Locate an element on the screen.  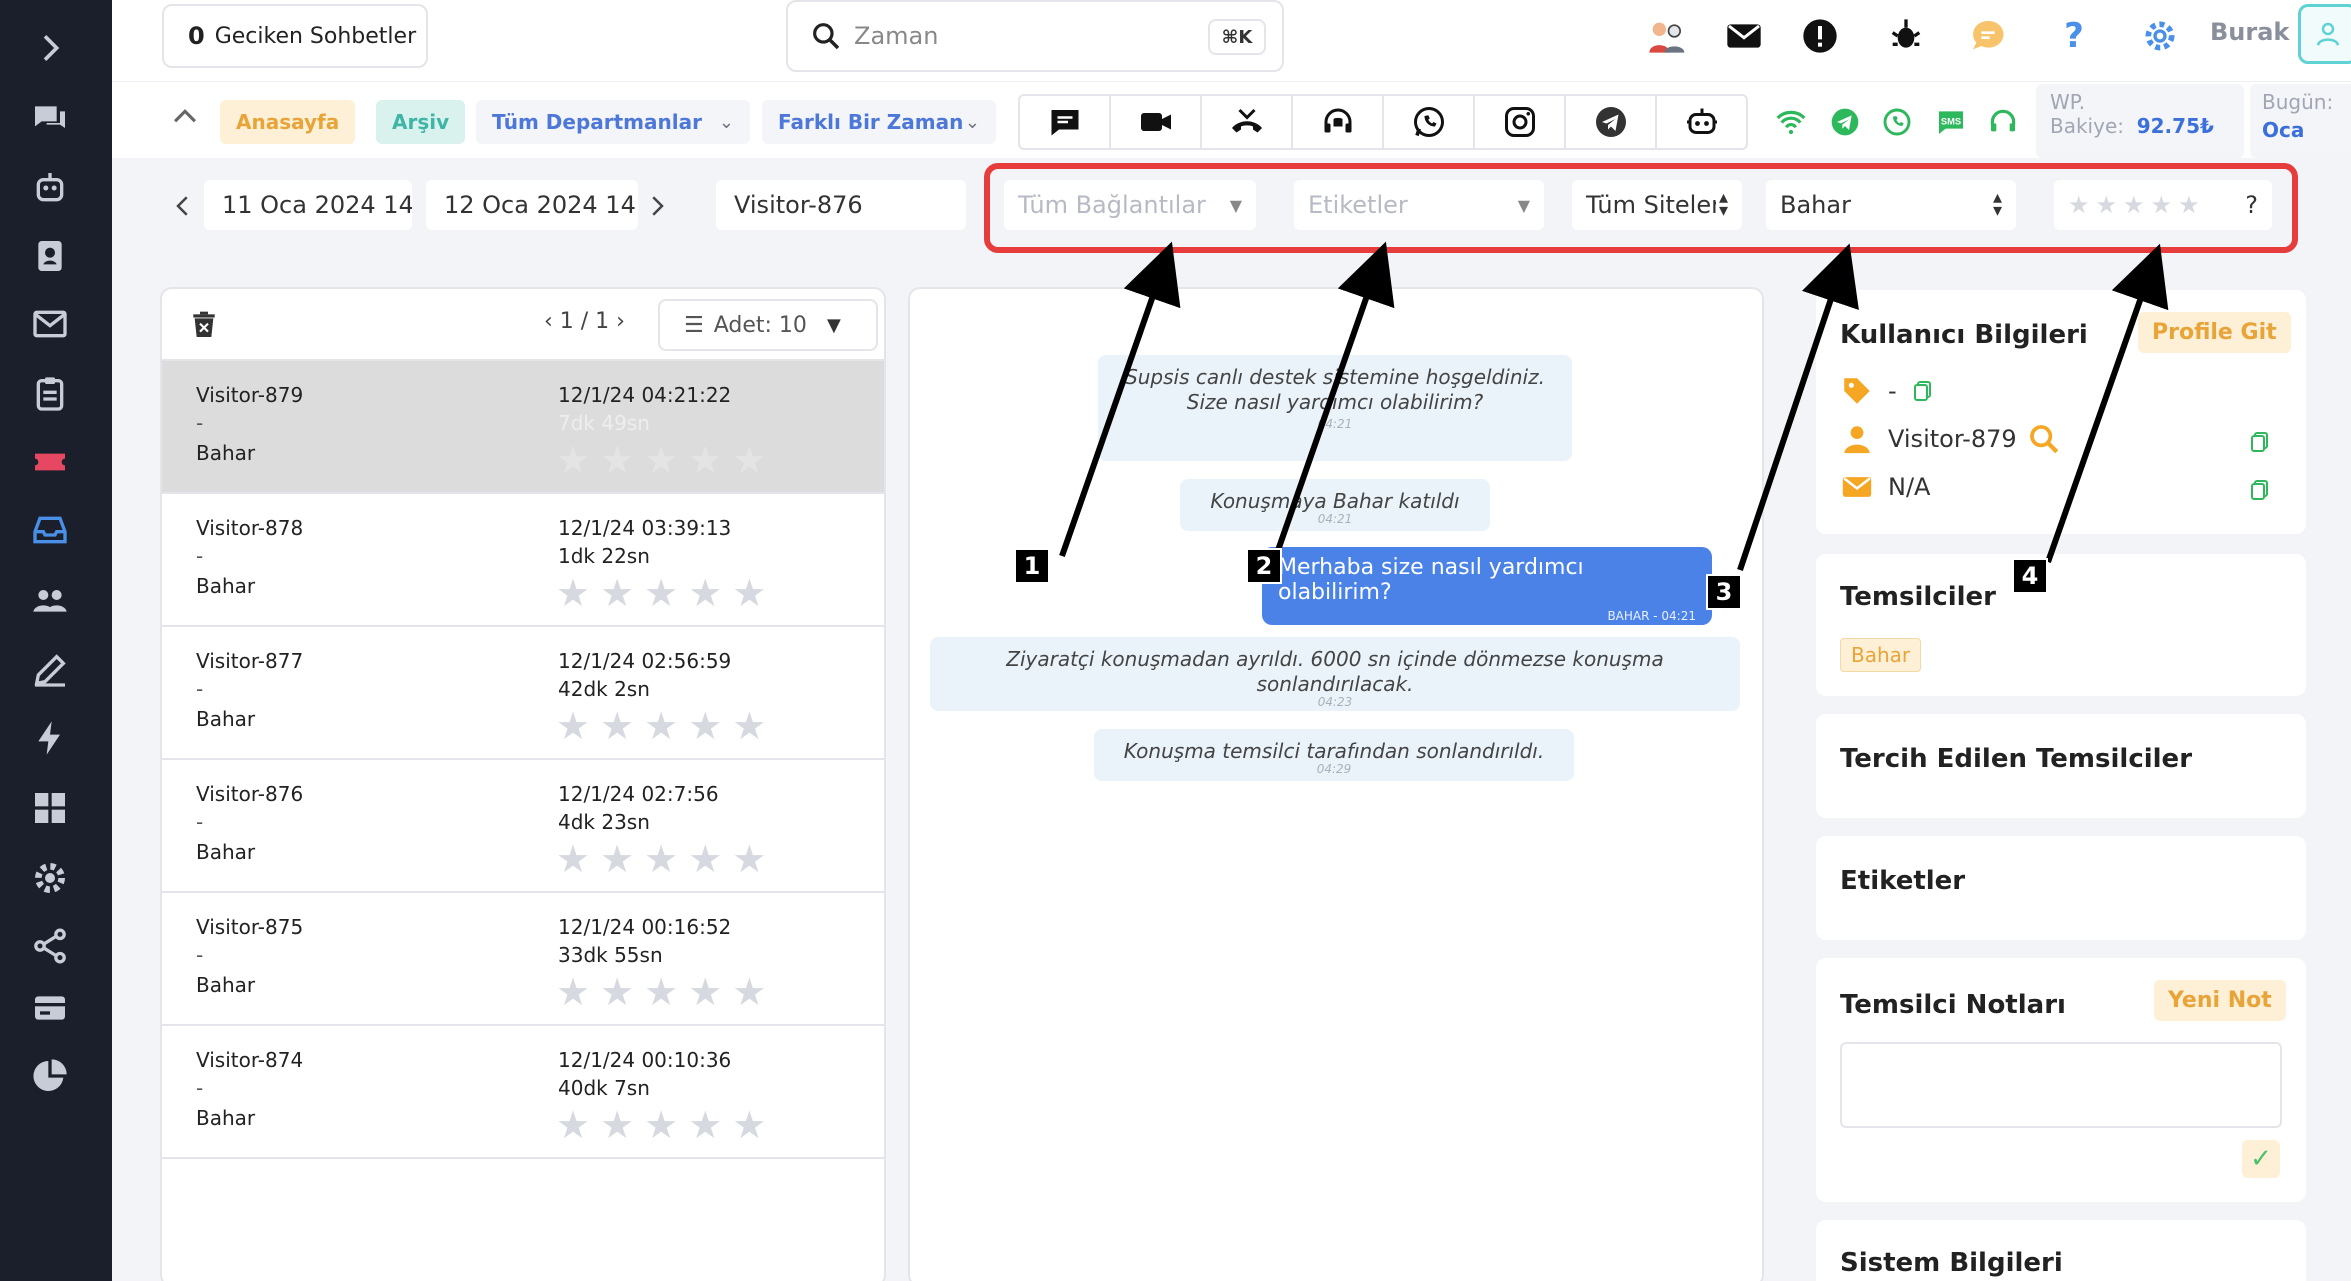
channel-instagram is located at coordinates (1520, 122).